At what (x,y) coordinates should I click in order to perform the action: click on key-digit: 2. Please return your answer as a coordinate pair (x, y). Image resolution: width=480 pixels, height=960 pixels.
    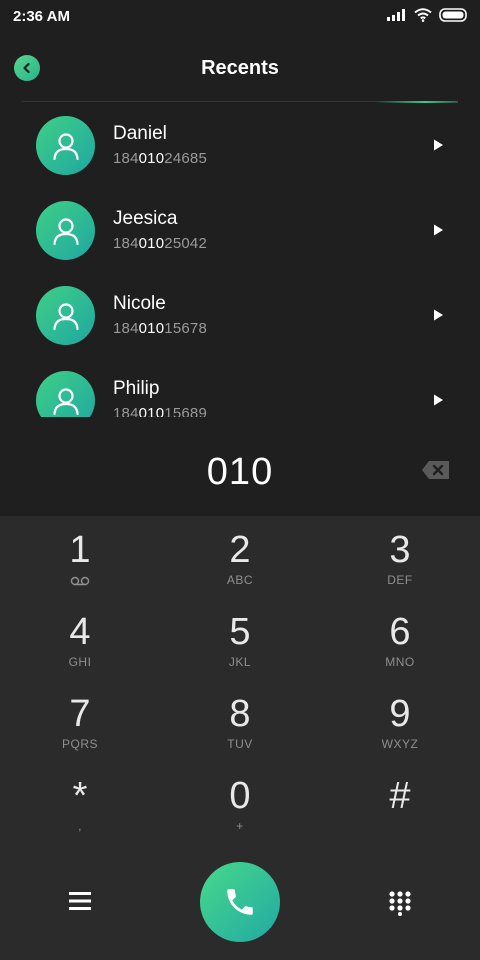
    Looking at the image, I should click on (240, 550).